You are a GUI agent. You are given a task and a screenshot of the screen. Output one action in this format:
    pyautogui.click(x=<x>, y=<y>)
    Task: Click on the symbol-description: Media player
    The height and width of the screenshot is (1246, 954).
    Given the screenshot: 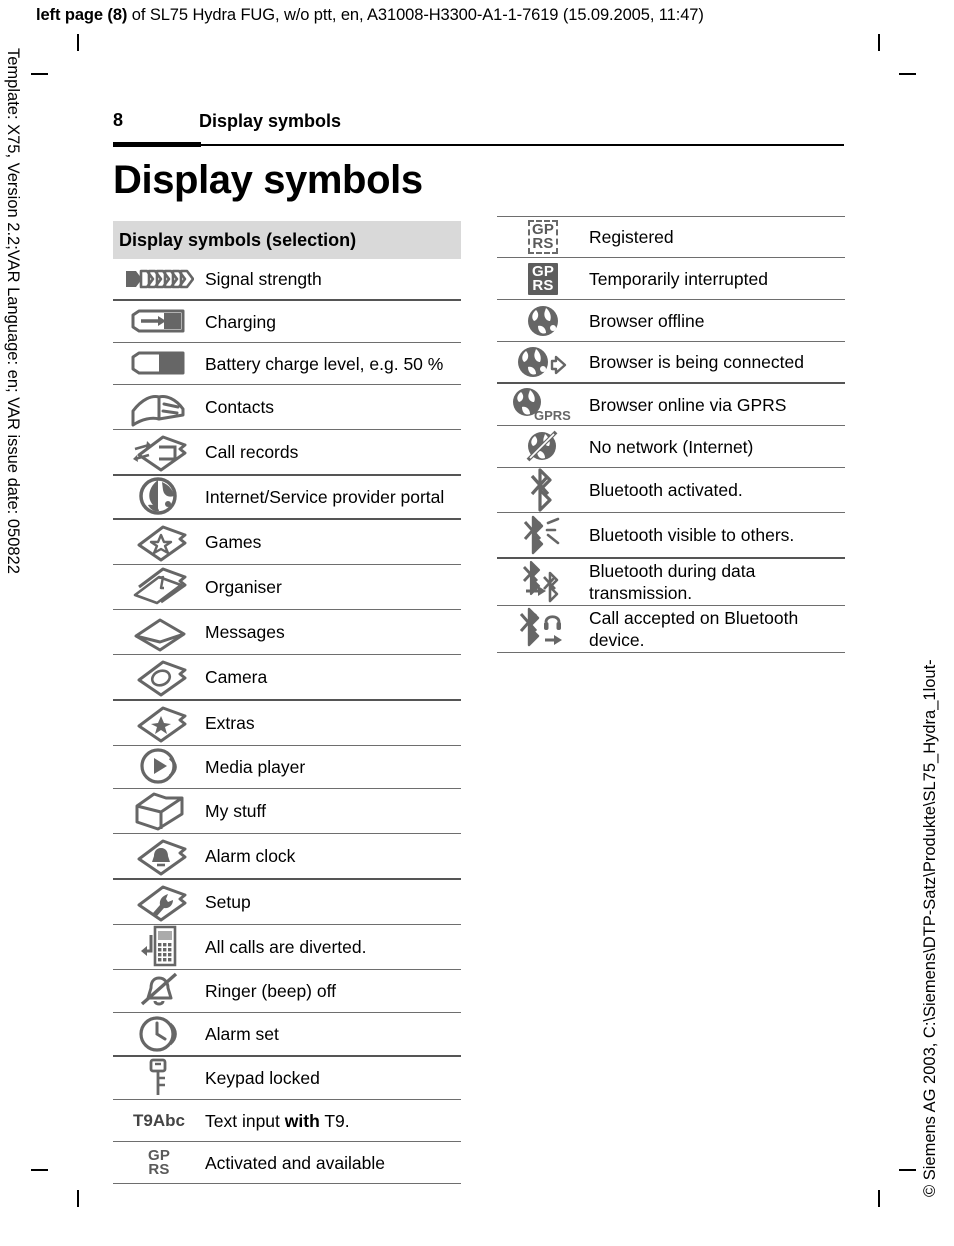 What is the action you would take?
    pyautogui.click(x=255, y=767)
    